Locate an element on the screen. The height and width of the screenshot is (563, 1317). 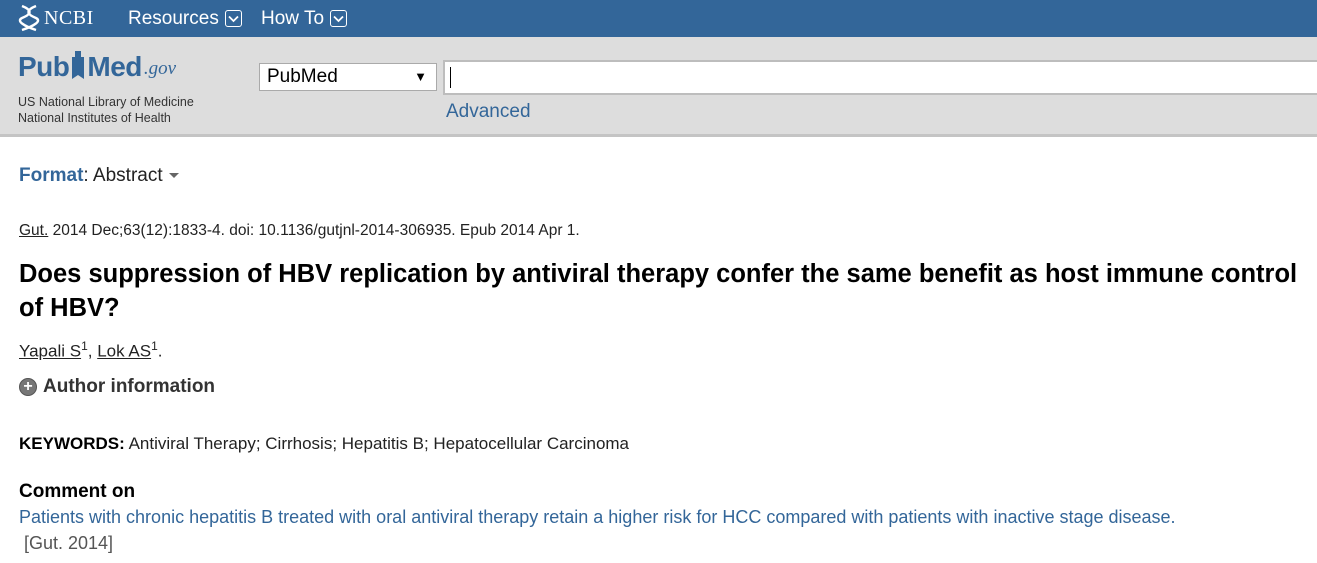
keywords-label: KEYWORDS: is located at coordinates (72, 443).